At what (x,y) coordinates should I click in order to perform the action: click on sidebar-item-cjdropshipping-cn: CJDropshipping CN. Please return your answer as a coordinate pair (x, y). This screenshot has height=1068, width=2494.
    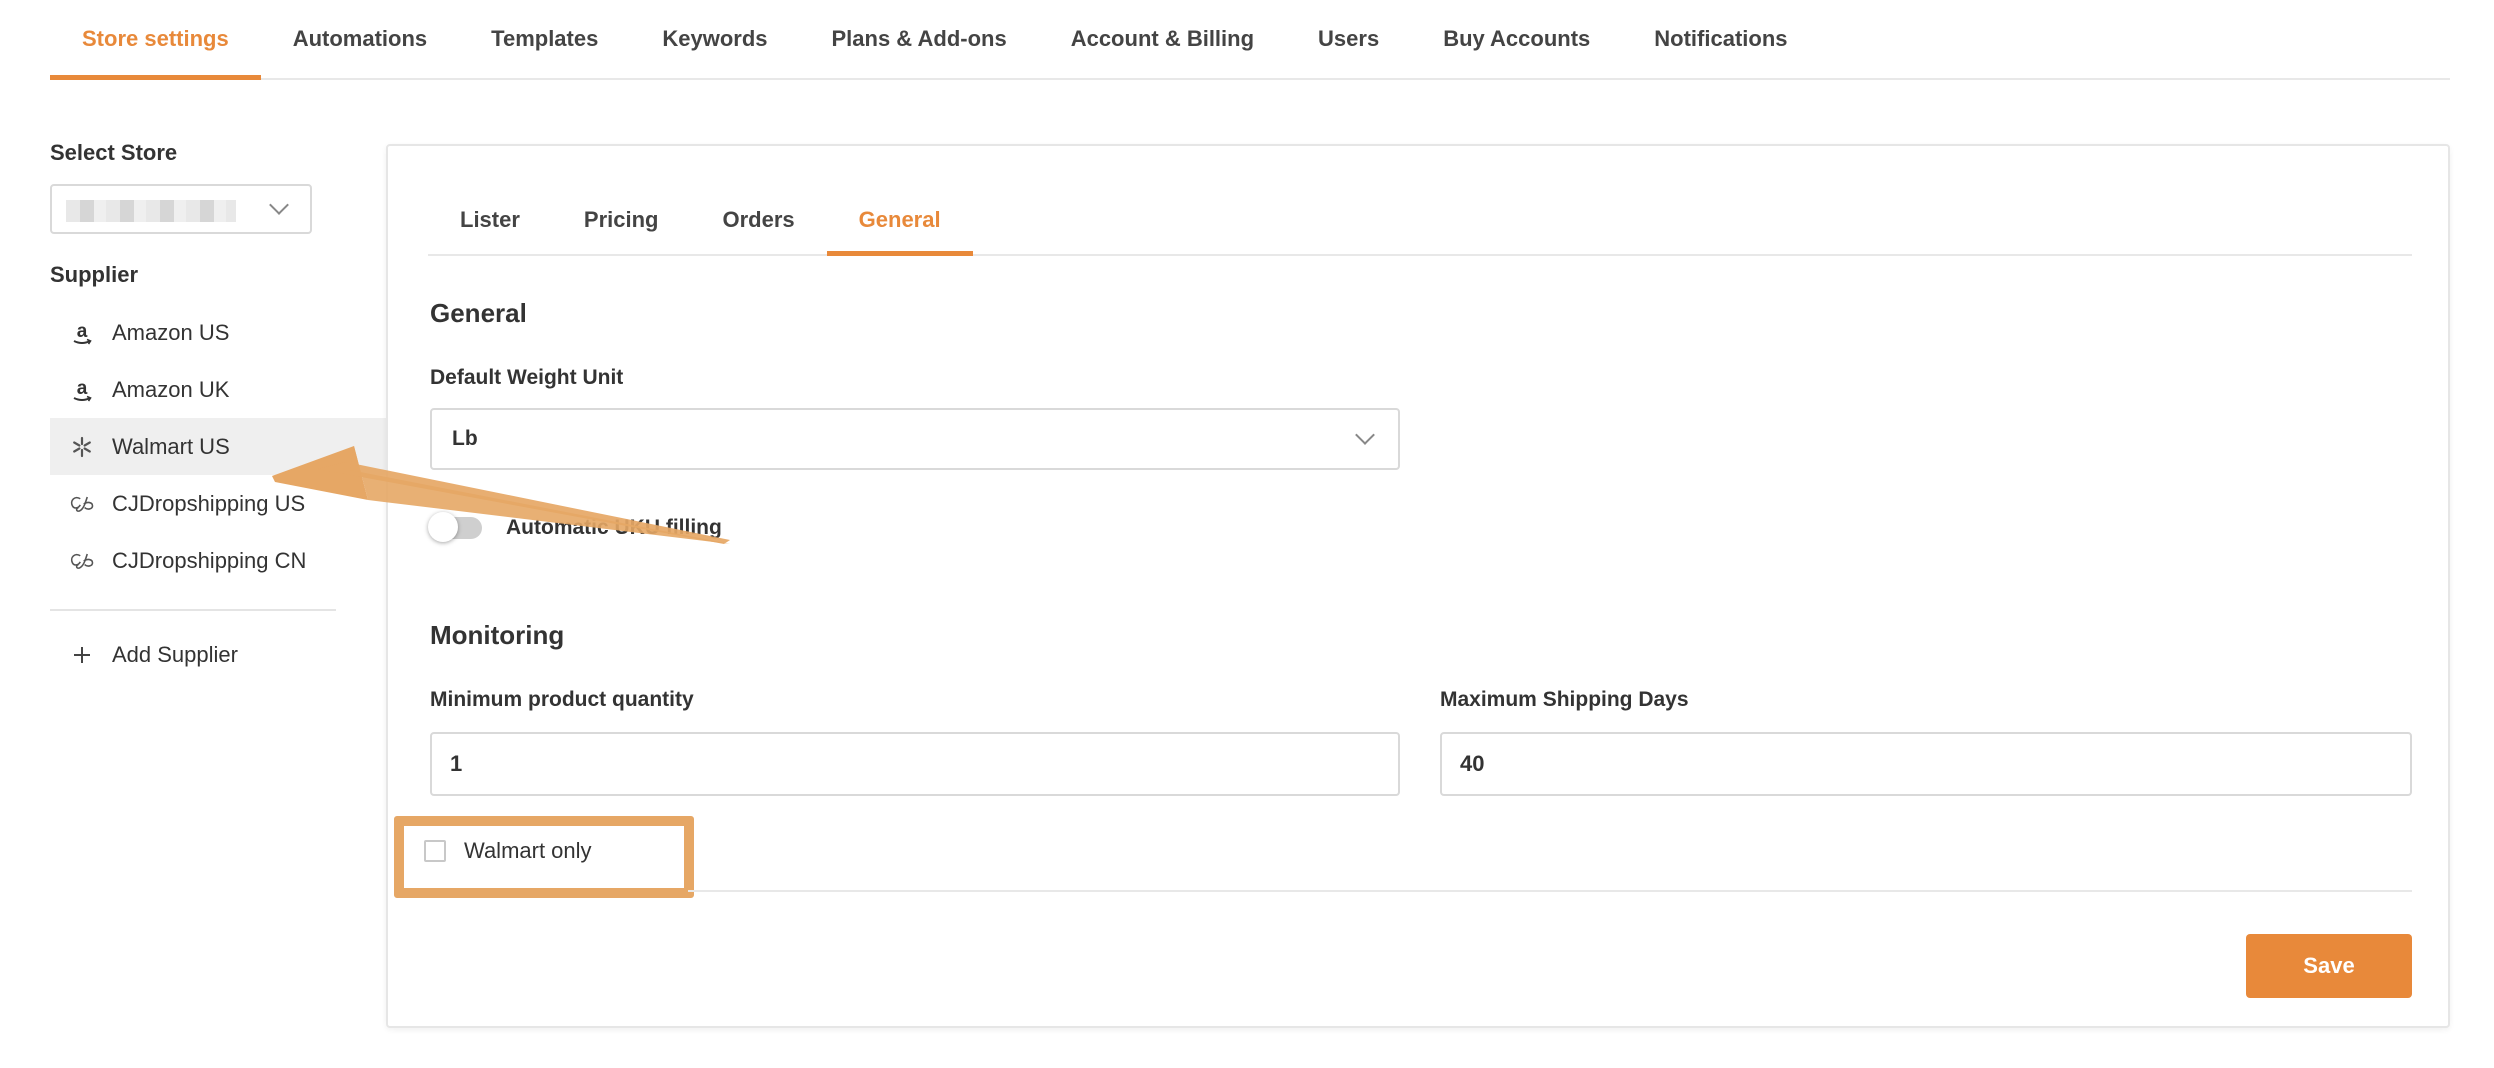
    Looking at the image, I should click on (218, 560).